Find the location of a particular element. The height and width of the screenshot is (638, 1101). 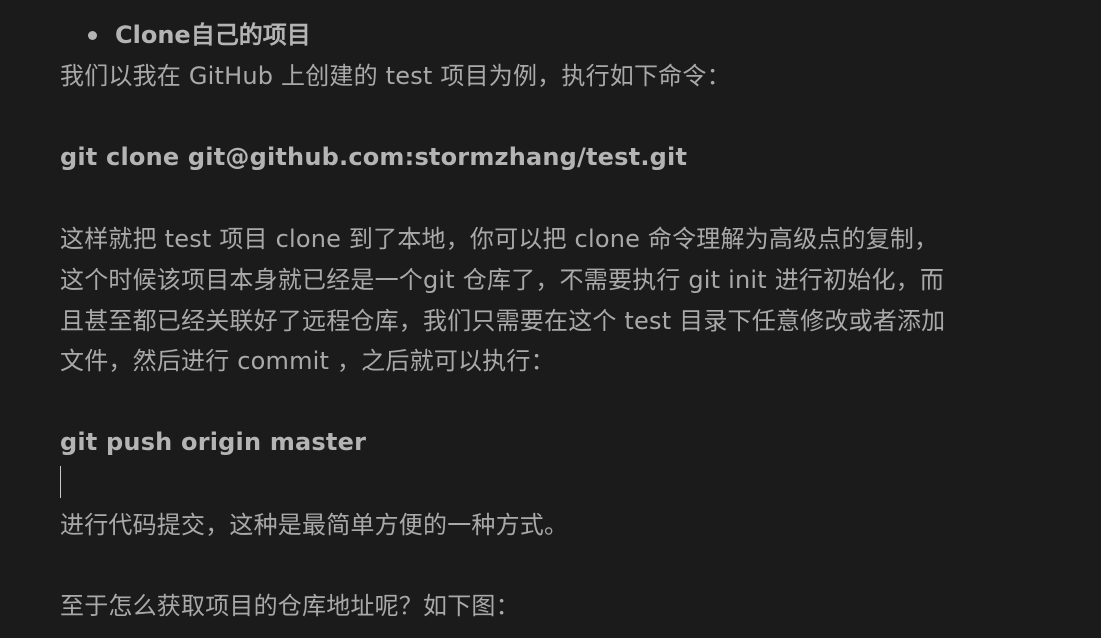

bullet-item: Clone自己的项目 is located at coordinates (199, 35).